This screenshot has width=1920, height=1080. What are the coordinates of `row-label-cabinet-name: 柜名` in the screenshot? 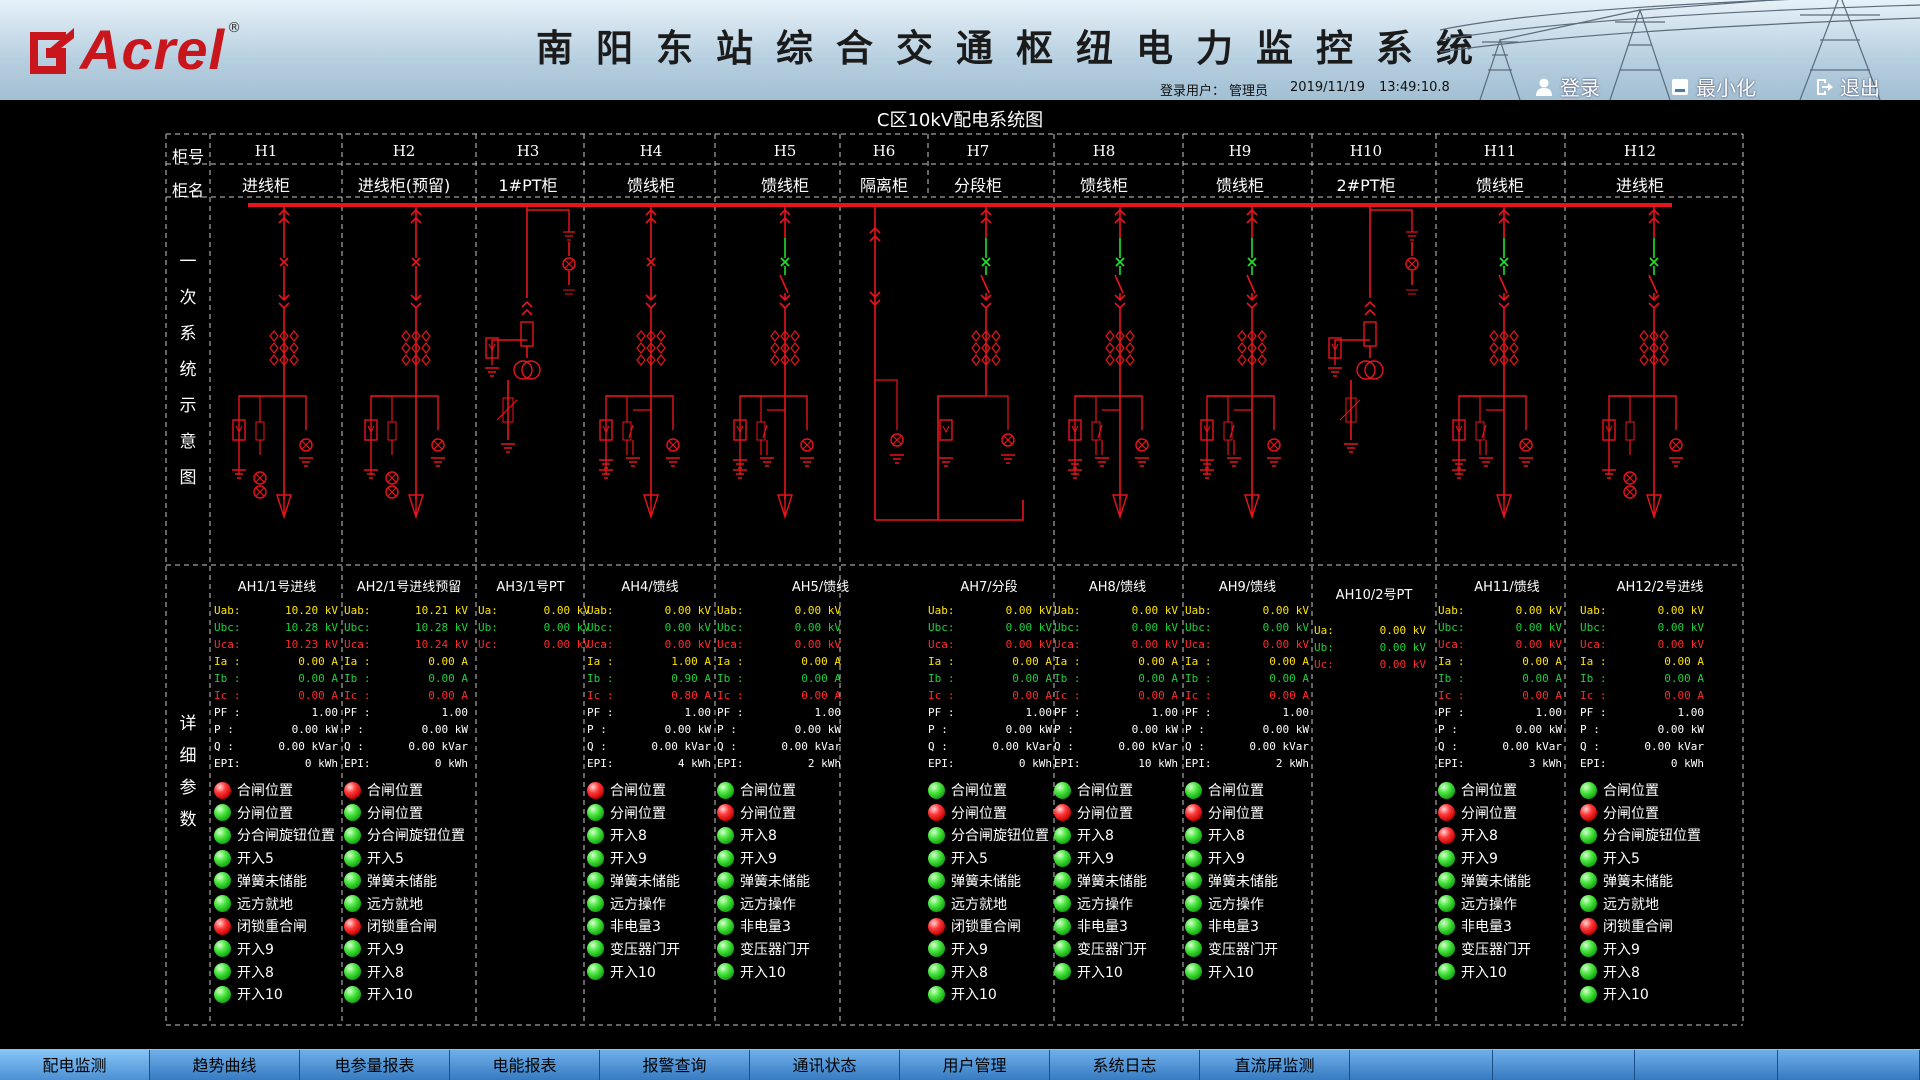 It's located at (187, 190).